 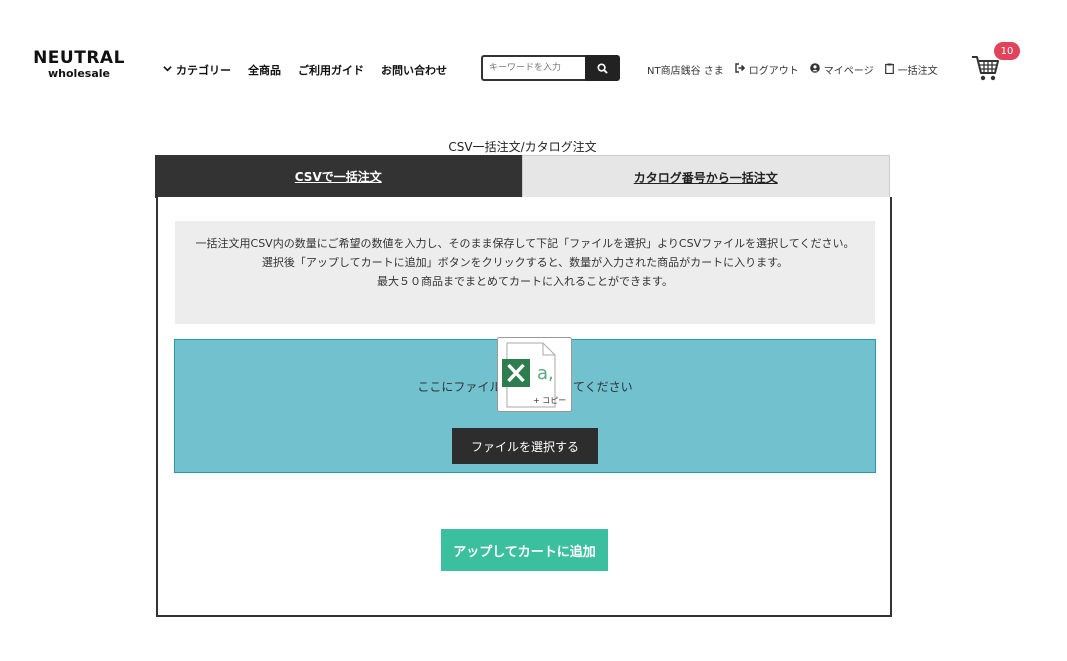 I want to click on logout-label: ログアウト, so click(x=773, y=71).